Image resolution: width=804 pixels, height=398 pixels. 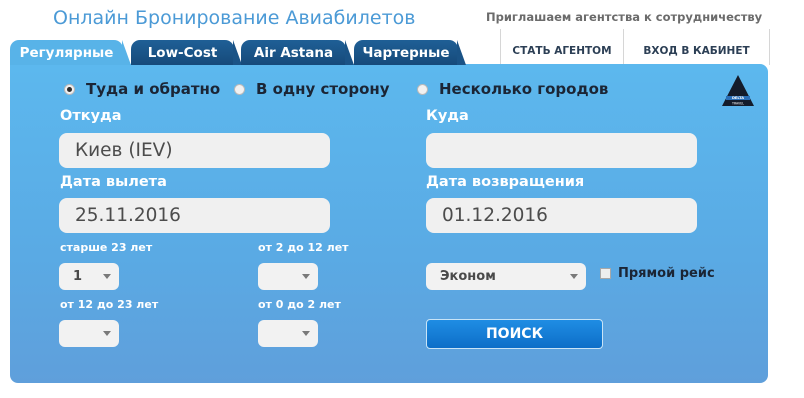 I want to click on page-title: Онлайн Бронирование Авиабилетов, so click(x=234, y=18).